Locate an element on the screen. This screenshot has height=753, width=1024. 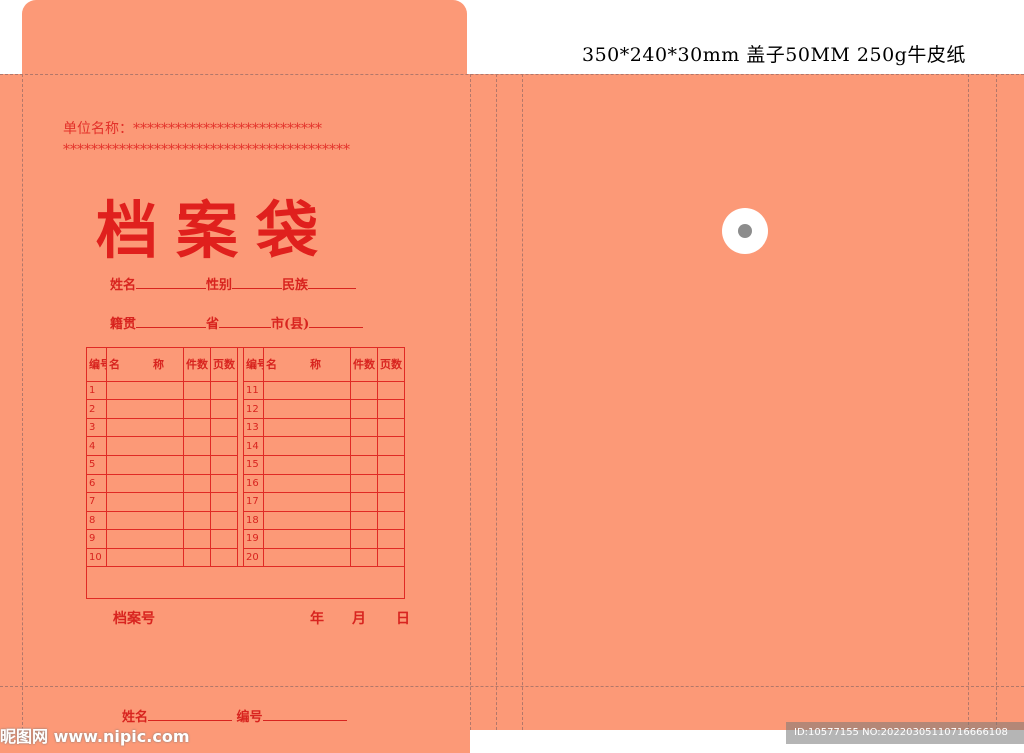
row-number: 13 is located at coordinates (253, 427).